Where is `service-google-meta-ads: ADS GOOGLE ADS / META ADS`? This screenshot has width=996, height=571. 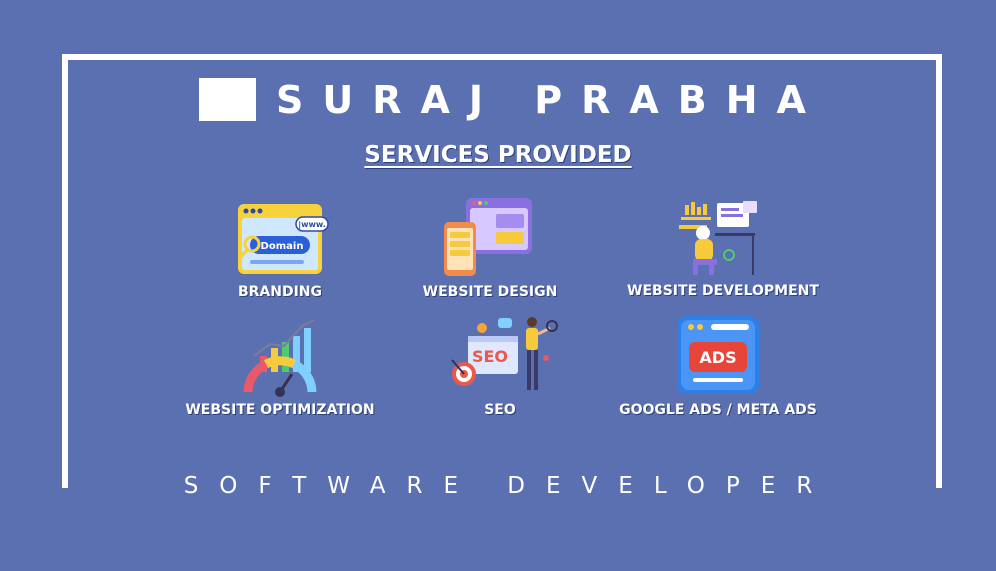
service-google-meta-ads: ADS GOOGLE ADS / META ADS is located at coordinates (718, 366).